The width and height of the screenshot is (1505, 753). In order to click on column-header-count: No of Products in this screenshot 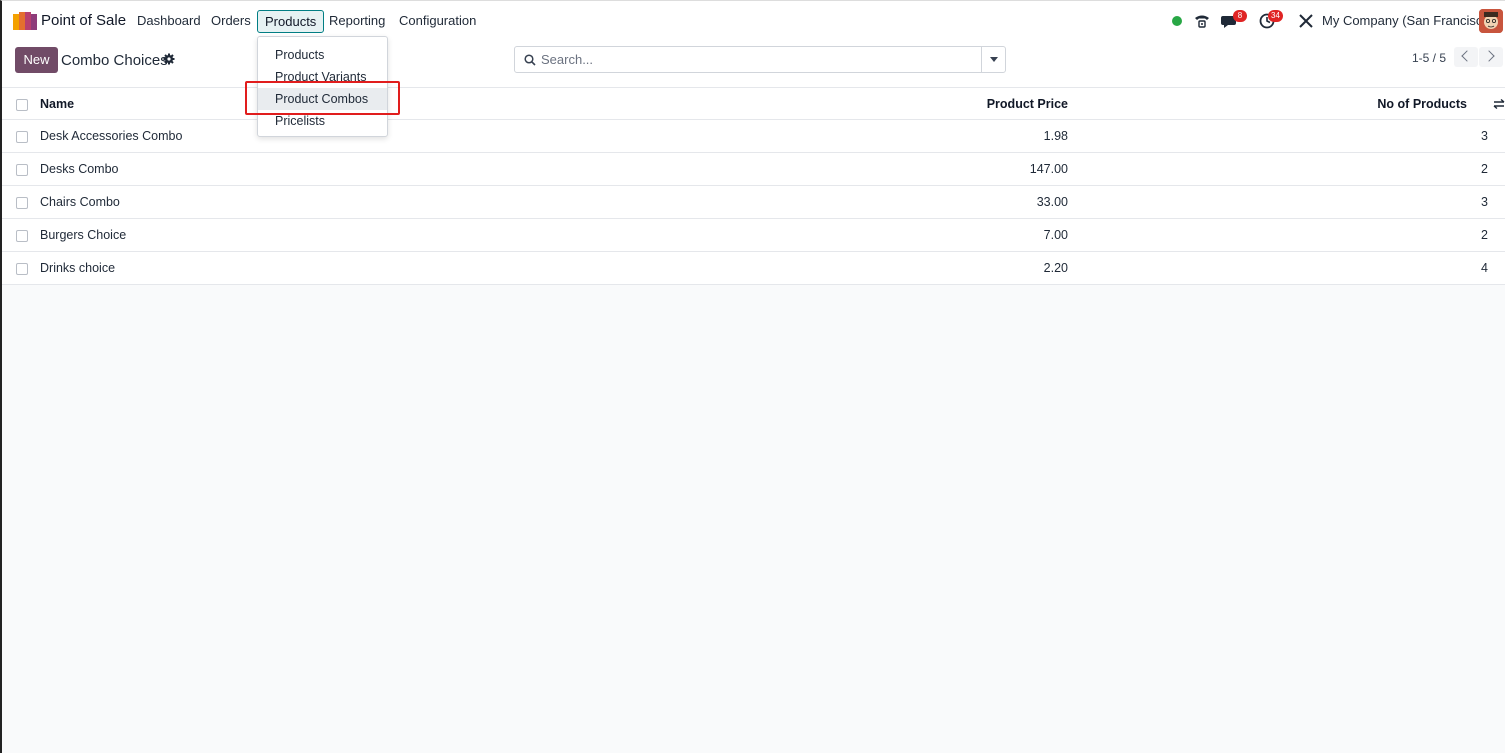, I will do `click(1422, 104)`.